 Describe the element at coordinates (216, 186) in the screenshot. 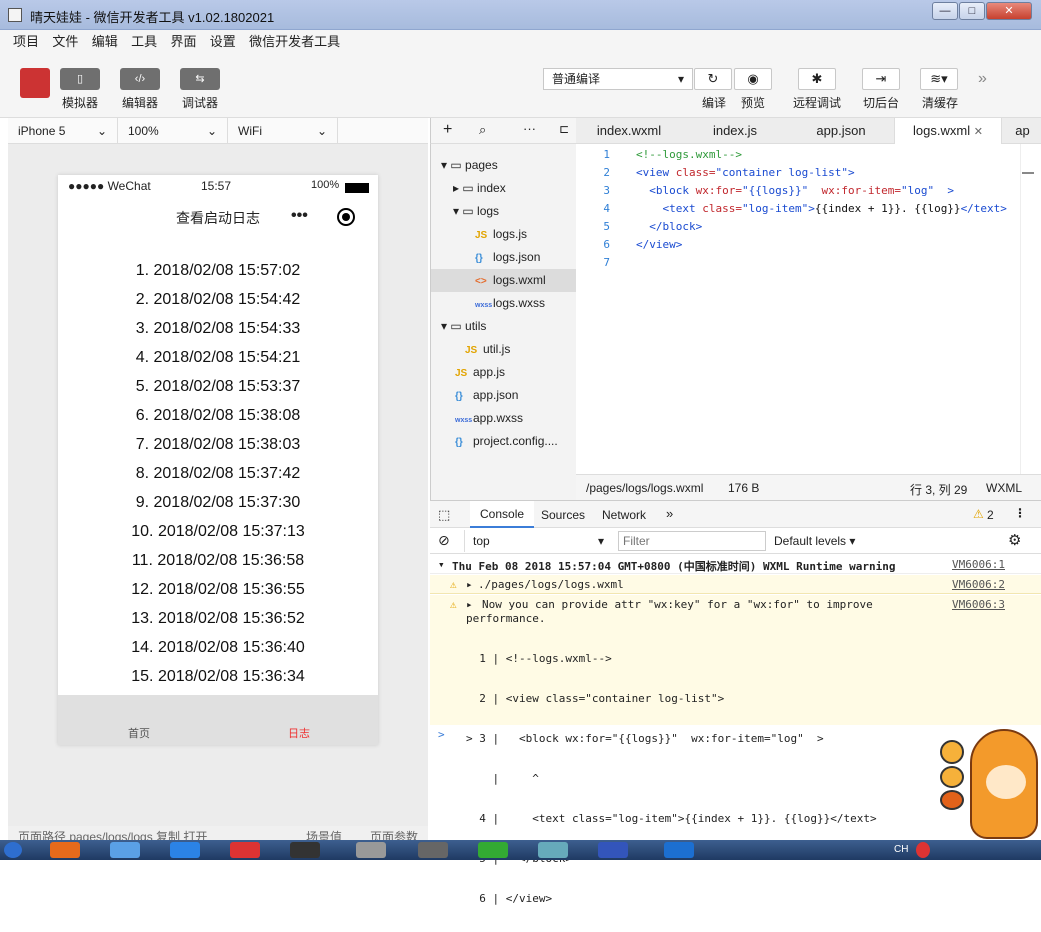

I see `status-time: 15:57` at that location.